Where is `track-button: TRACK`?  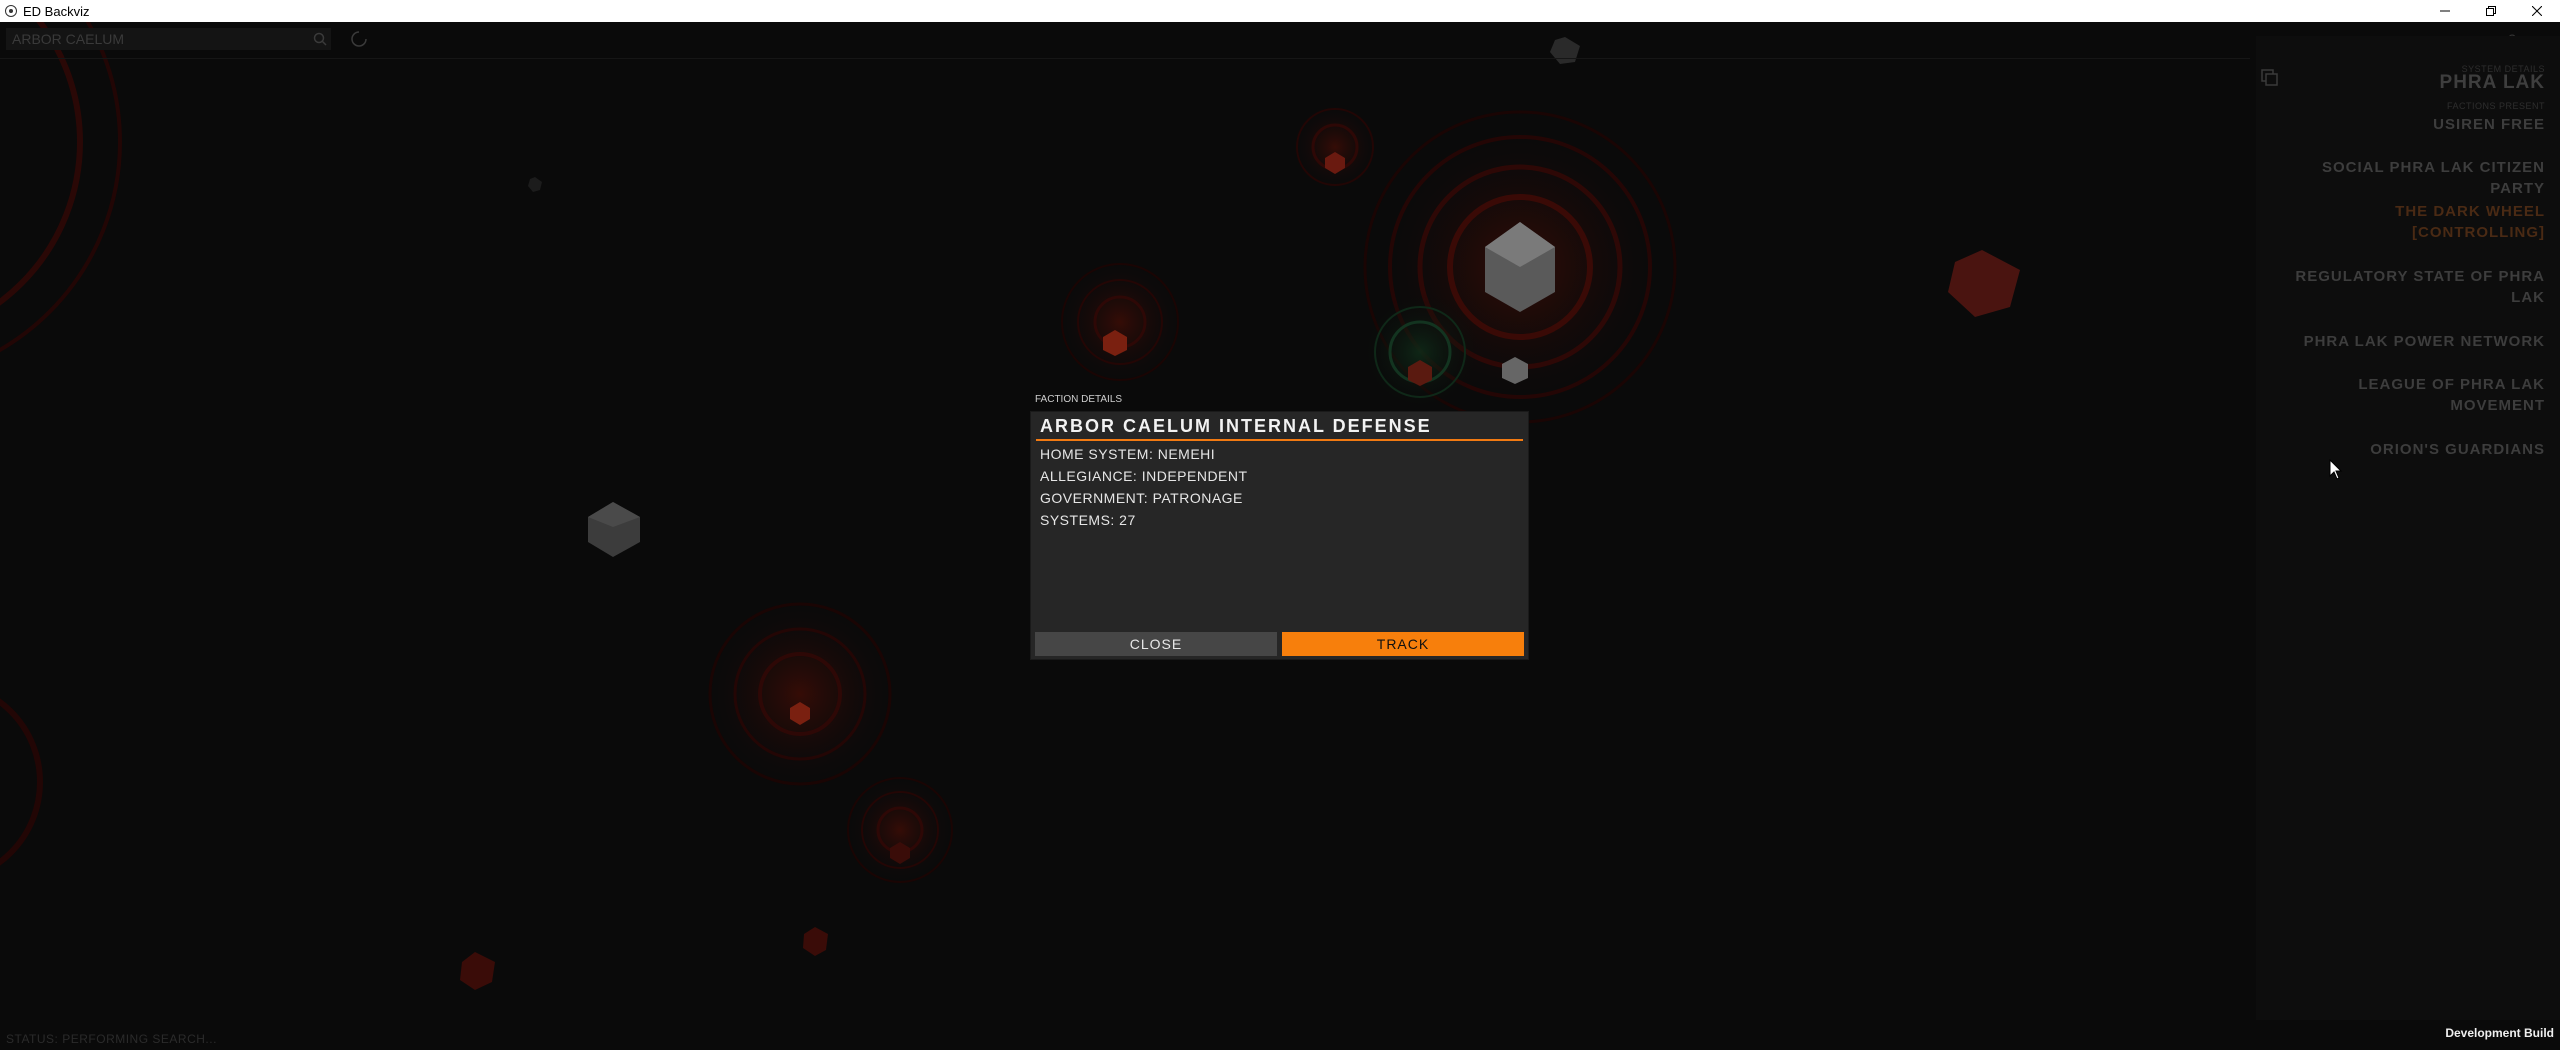 track-button: TRACK is located at coordinates (1403, 644).